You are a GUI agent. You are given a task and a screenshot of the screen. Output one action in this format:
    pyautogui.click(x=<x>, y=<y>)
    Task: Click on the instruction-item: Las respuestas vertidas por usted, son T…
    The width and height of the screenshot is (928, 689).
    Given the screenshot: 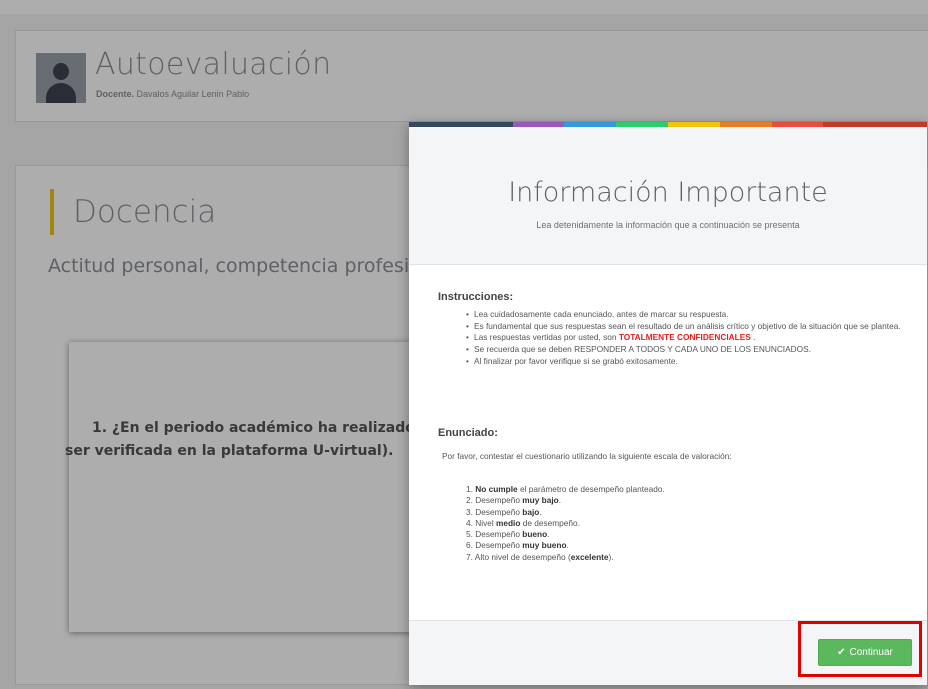 What is the action you would take?
    pyautogui.click(x=686, y=338)
    